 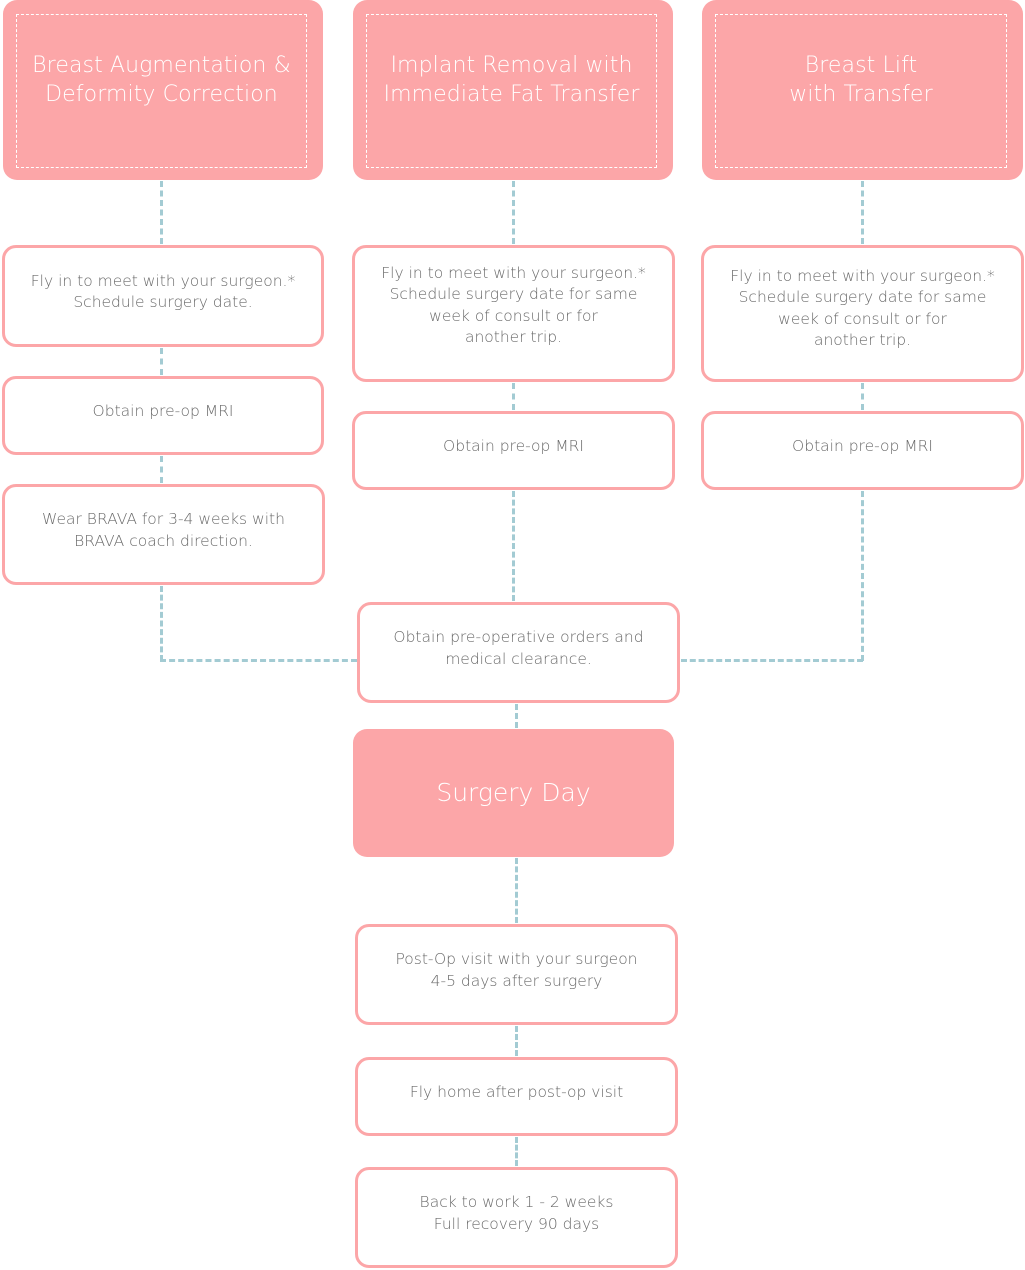 What do you see at coordinates (516, 1041) in the screenshot?
I see `connector-postop-to-flyhome` at bounding box center [516, 1041].